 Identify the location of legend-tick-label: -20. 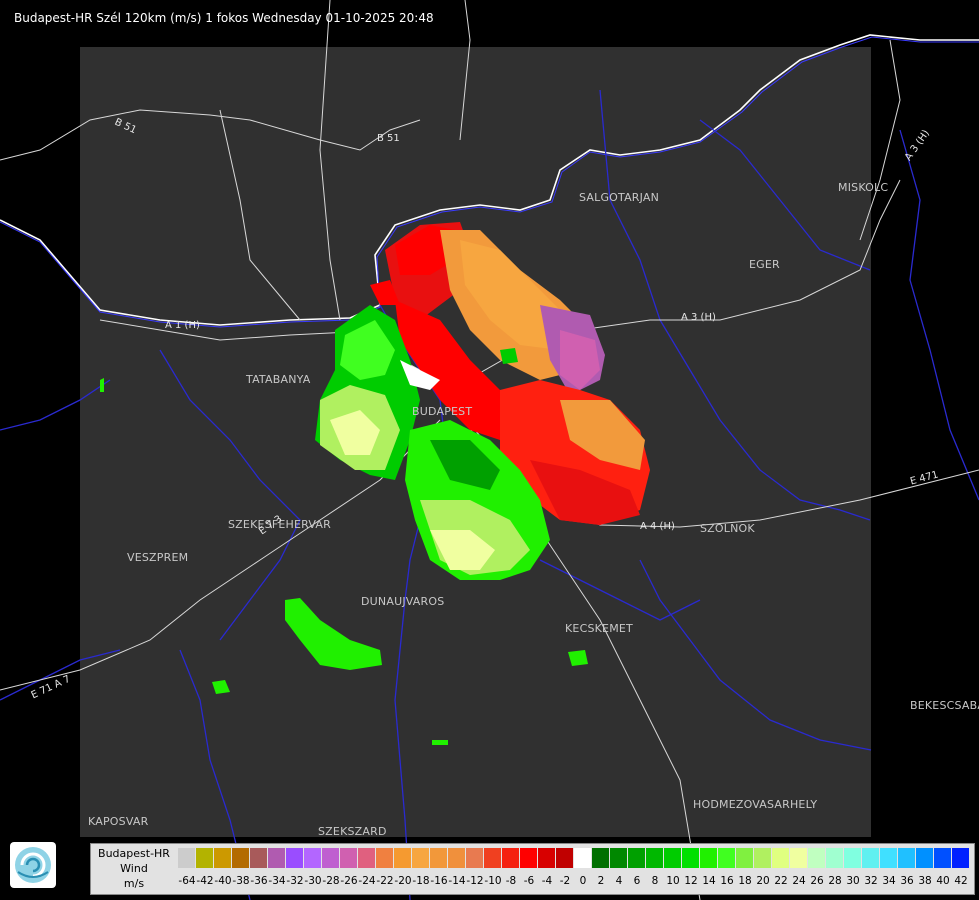
(403, 881).